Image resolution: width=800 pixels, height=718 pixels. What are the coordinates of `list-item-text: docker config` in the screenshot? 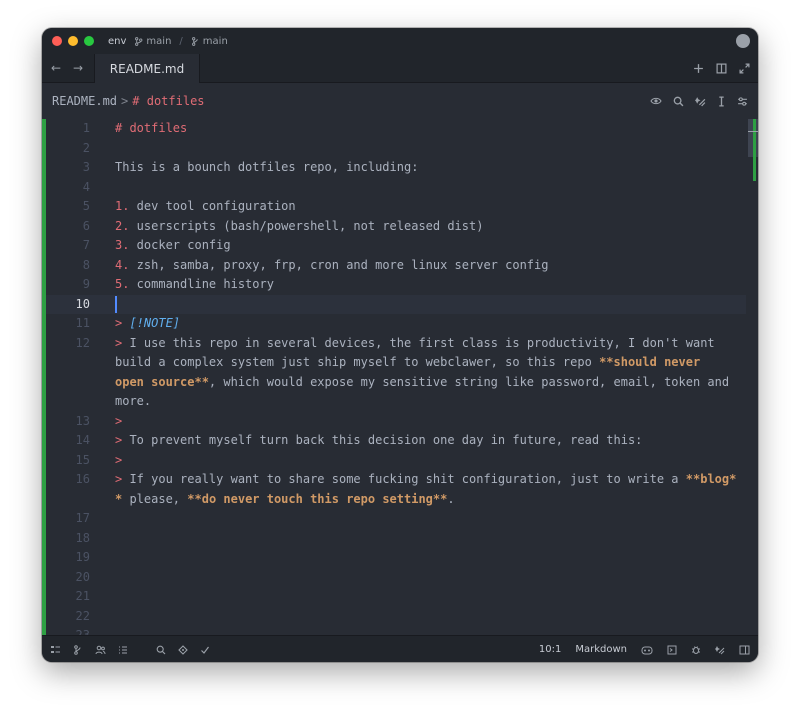 It's located at (180, 245).